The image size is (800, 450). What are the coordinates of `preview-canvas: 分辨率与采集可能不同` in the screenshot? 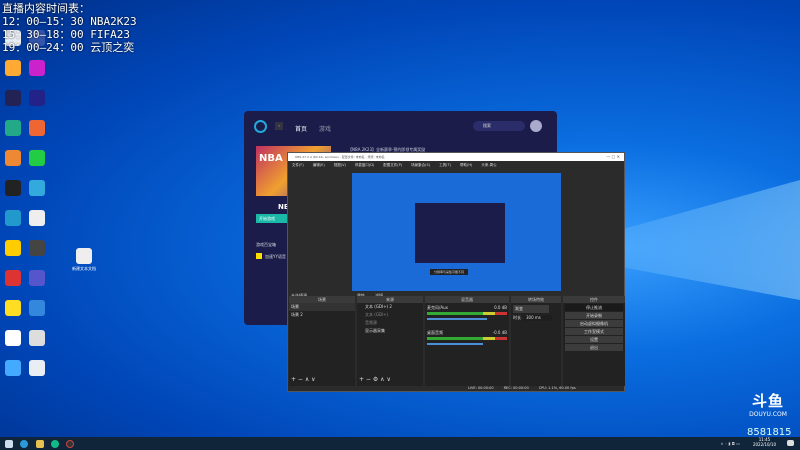 It's located at (456, 232).